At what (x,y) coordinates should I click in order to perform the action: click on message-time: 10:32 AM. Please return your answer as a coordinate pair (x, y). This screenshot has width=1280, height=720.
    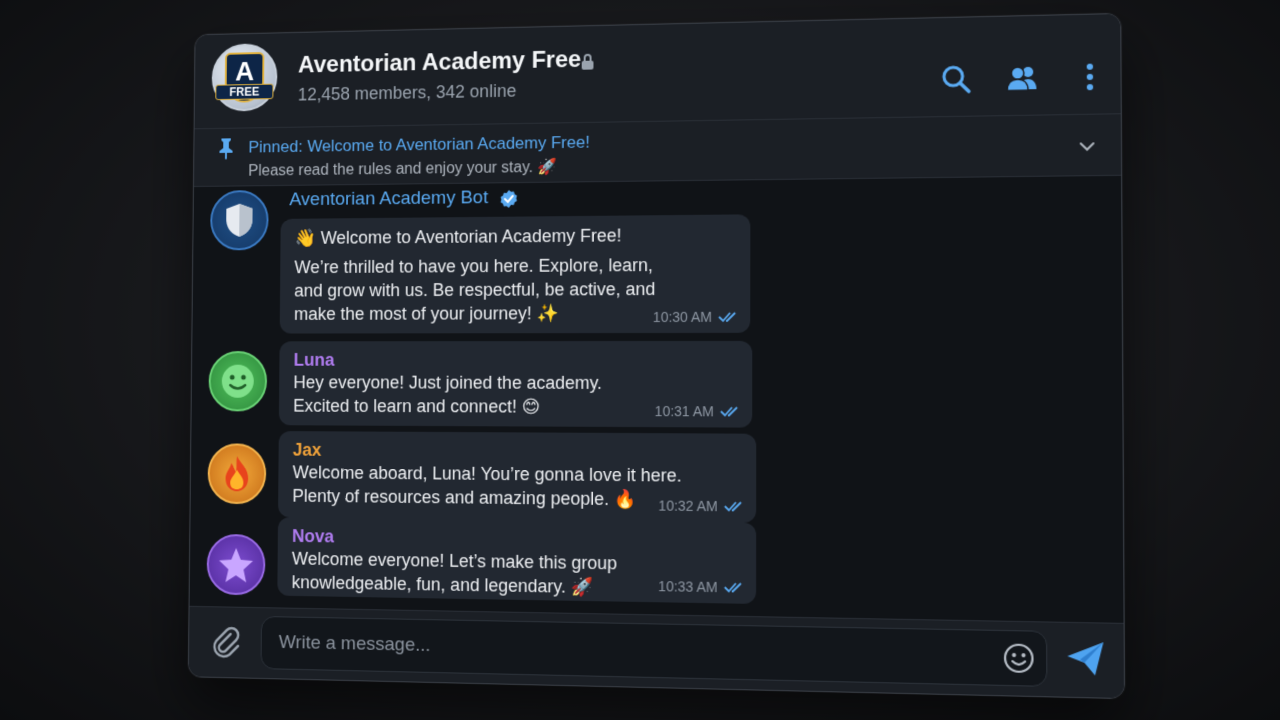
    Looking at the image, I should click on (688, 506).